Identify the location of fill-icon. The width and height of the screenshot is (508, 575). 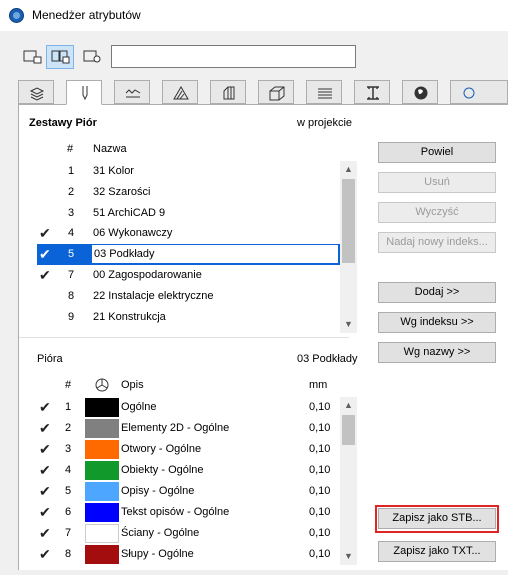
(181, 93).